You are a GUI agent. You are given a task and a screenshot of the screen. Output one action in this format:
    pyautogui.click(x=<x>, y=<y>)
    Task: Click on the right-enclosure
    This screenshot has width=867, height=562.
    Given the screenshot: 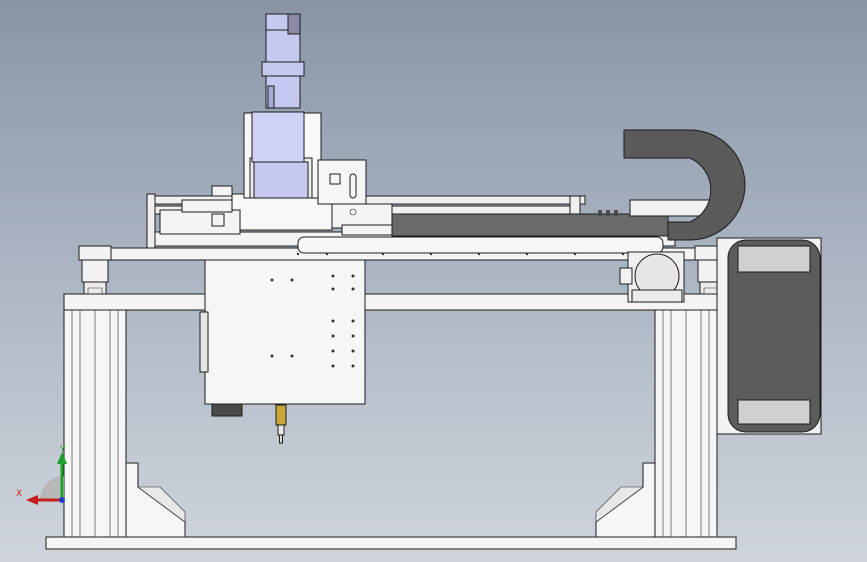 What is the action you would take?
    pyautogui.click(x=769, y=336)
    